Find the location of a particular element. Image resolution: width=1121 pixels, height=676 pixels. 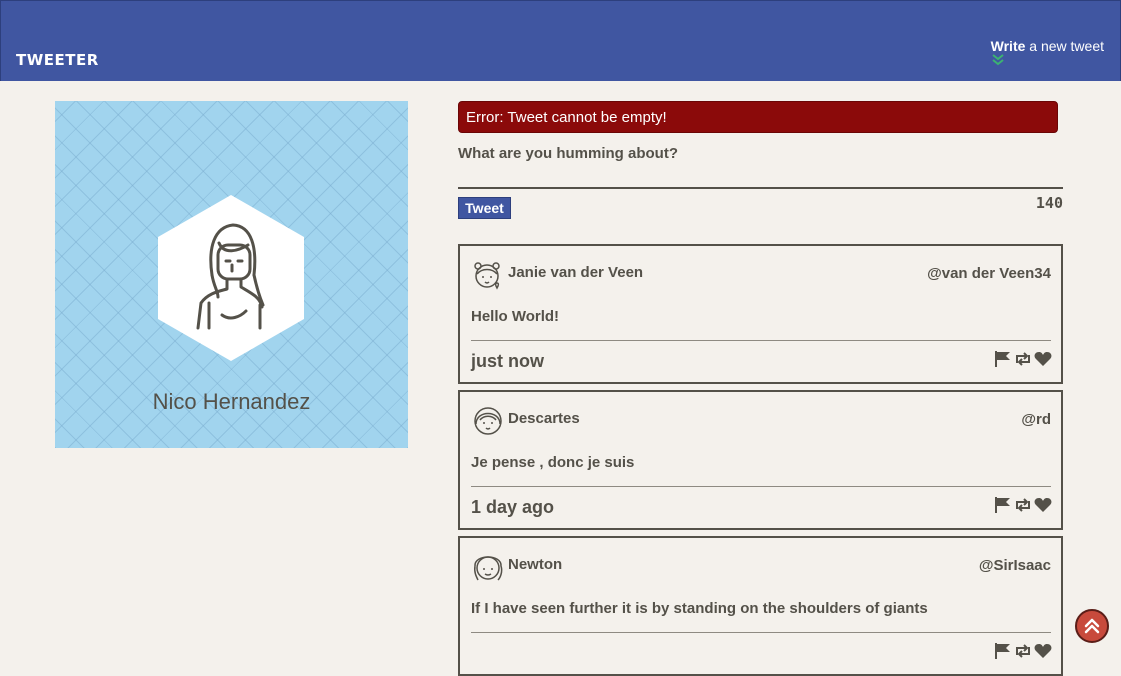

tweet-author-handle: @SirIsaac is located at coordinates (1014, 565).